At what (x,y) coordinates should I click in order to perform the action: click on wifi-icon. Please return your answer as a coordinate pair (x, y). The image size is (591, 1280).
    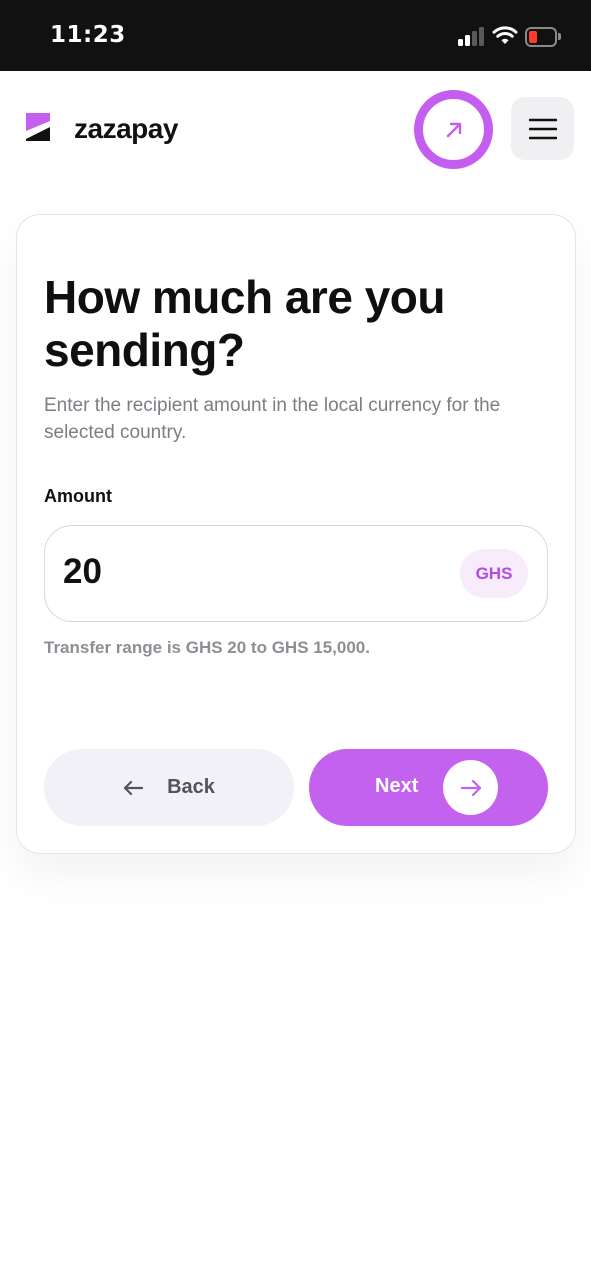
    Looking at the image, I should click on (505, 35).